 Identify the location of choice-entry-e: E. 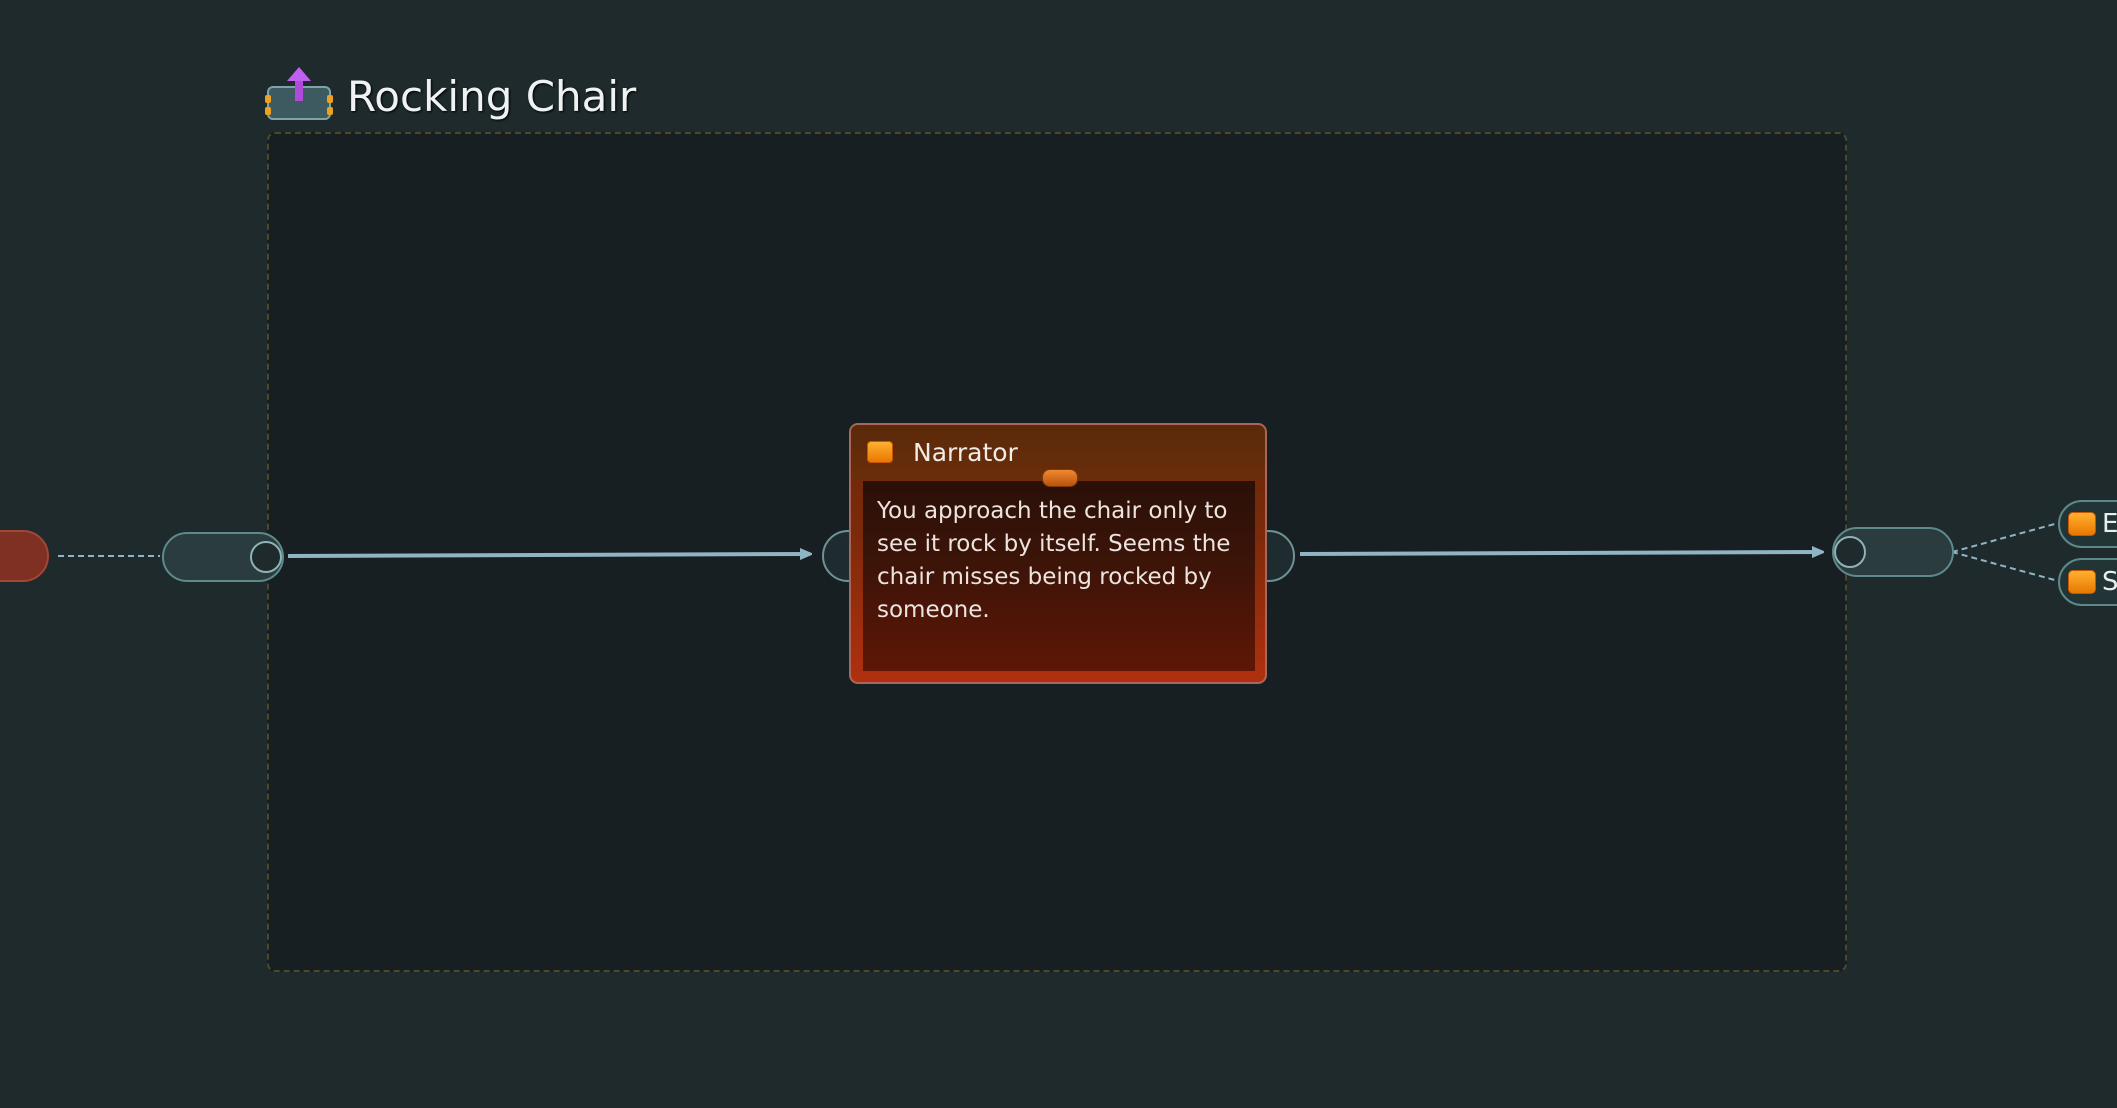
(2087, 524).